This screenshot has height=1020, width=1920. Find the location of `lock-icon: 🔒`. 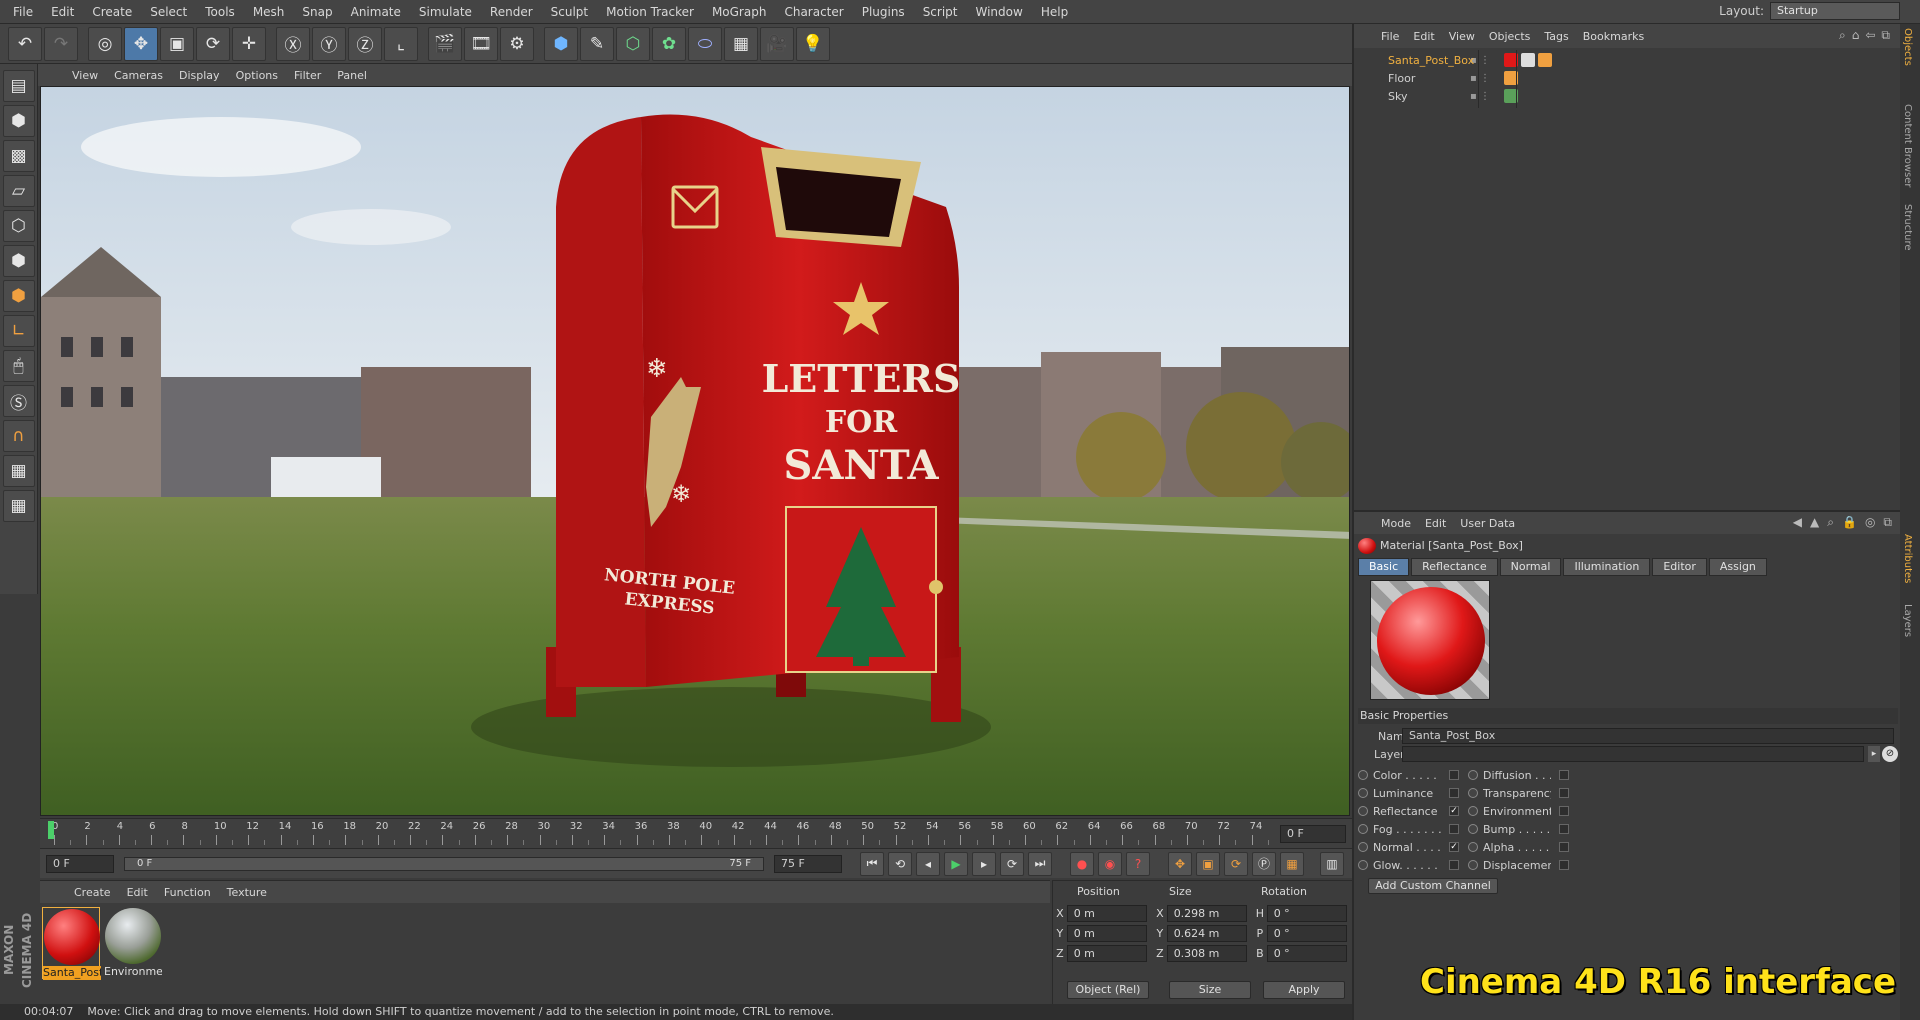

lock-icon: 🔒 is located at coordinates (1849, 522).